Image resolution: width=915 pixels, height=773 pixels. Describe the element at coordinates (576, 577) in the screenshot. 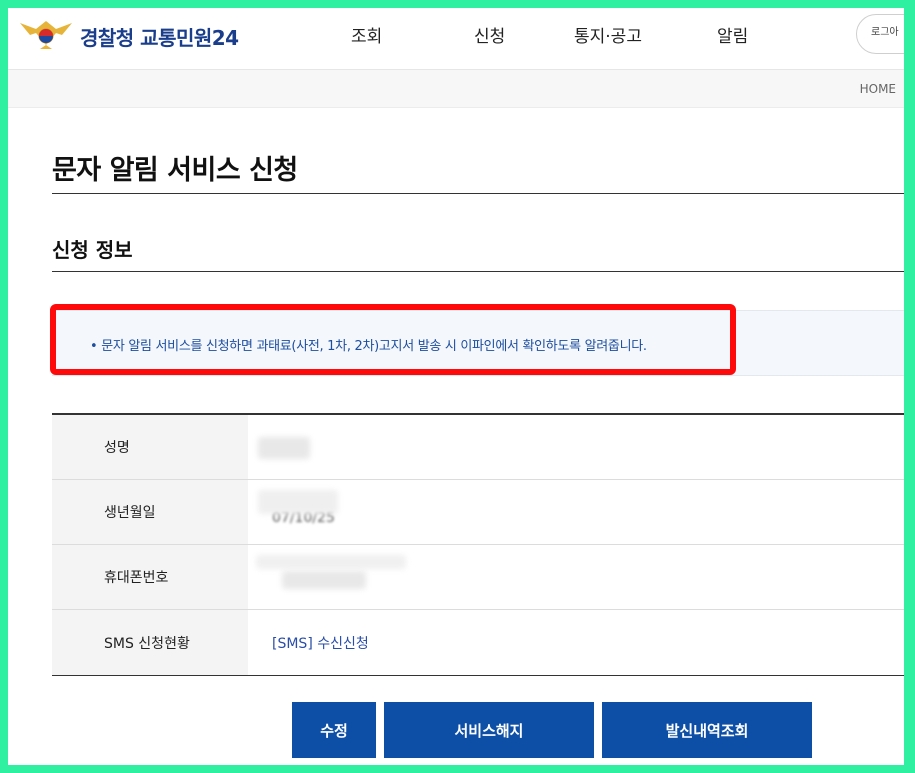

I see `row-value-phone` at that location.